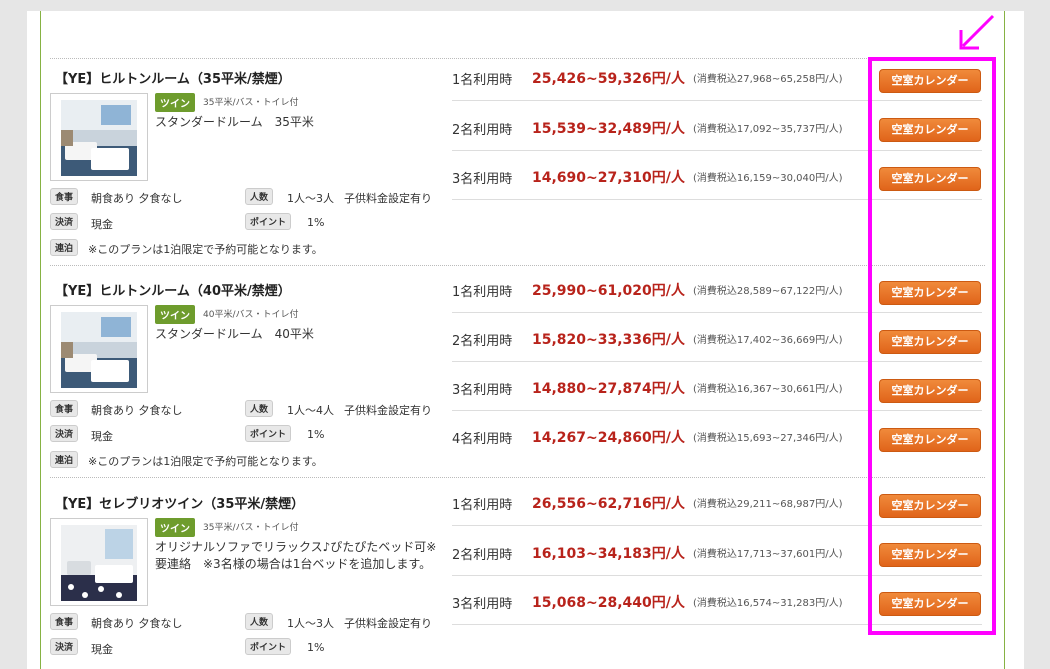 The height and width of the screenshot is (669, 1050). Describe the element at coordinates (251, 315) in the screenshot. I see `room-spec: 40平米/バス・トイレ付` at that location.